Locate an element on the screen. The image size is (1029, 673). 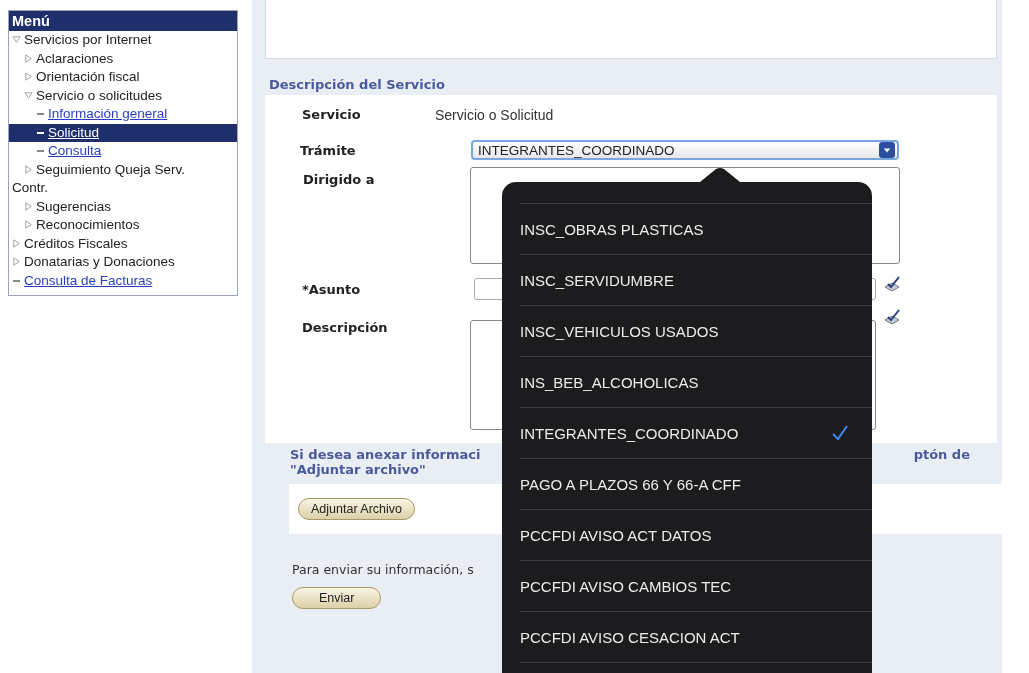
field-value: Servicio o Solicitud is located at coordinates (494, 115).